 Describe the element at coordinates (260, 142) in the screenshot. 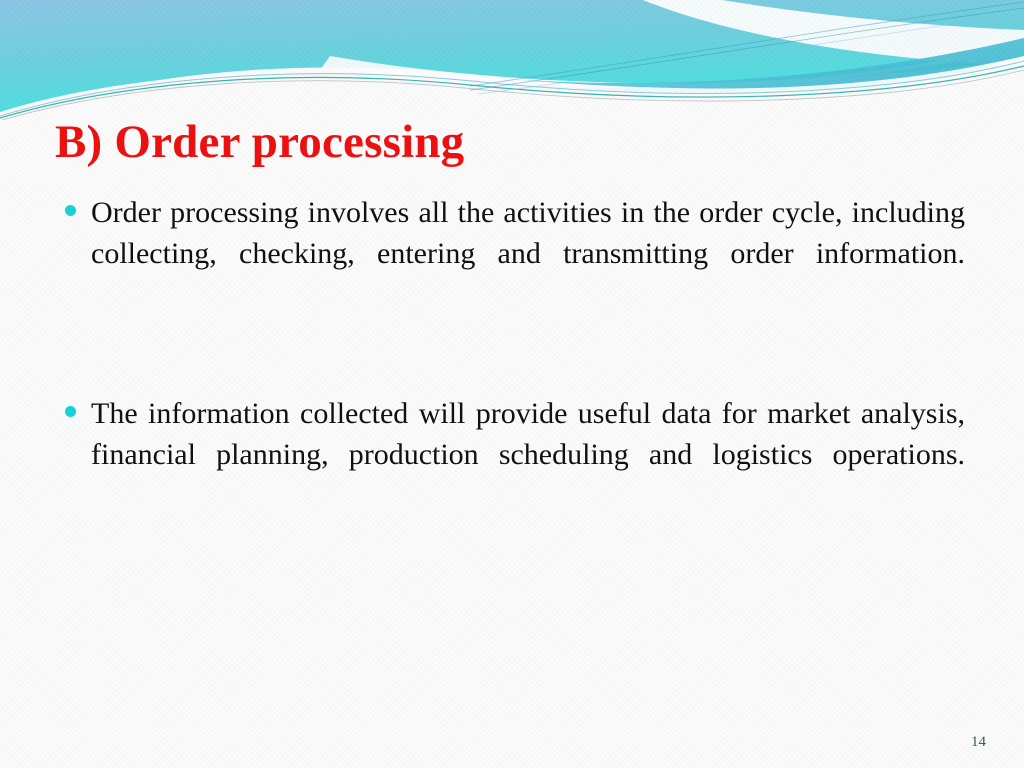

I see `page-title: B) Order processing` at that location.